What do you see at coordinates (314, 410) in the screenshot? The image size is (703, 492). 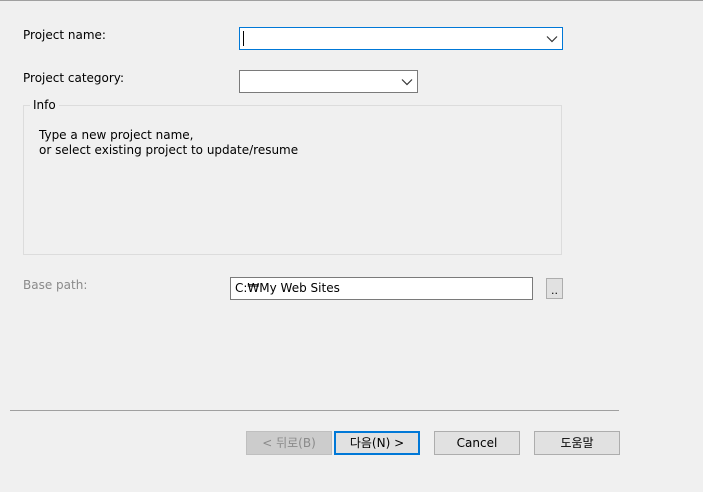 I see `footer-separator` at bounding box center [314, 410].